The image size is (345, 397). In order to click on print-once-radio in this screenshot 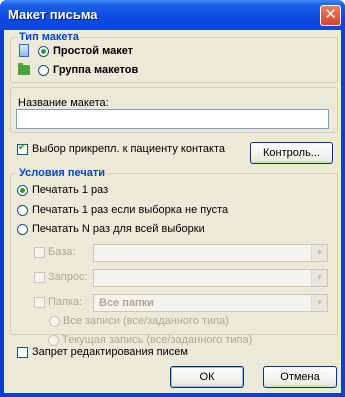, I will do `click(22, 190)`.